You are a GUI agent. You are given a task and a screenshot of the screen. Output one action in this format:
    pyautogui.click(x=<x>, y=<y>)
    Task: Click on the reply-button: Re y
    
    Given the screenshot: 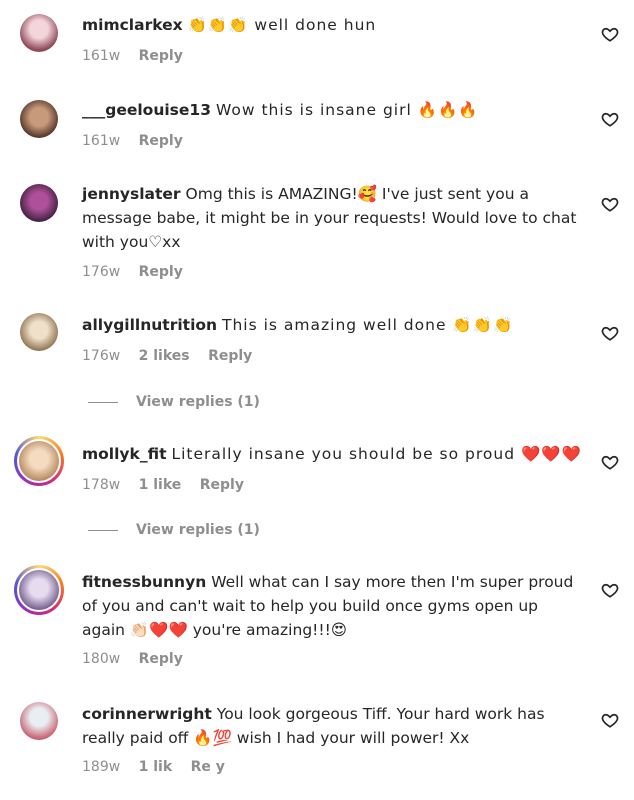 What is the action you would take?
    pyautogui.click(x=208, y=767)
    